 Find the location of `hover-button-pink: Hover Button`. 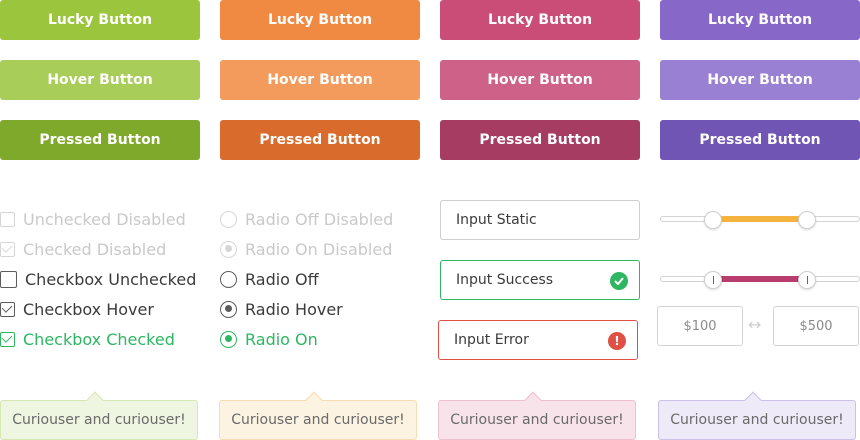

hover-button-pink: Hover Button is located at coordinates (540, 80).